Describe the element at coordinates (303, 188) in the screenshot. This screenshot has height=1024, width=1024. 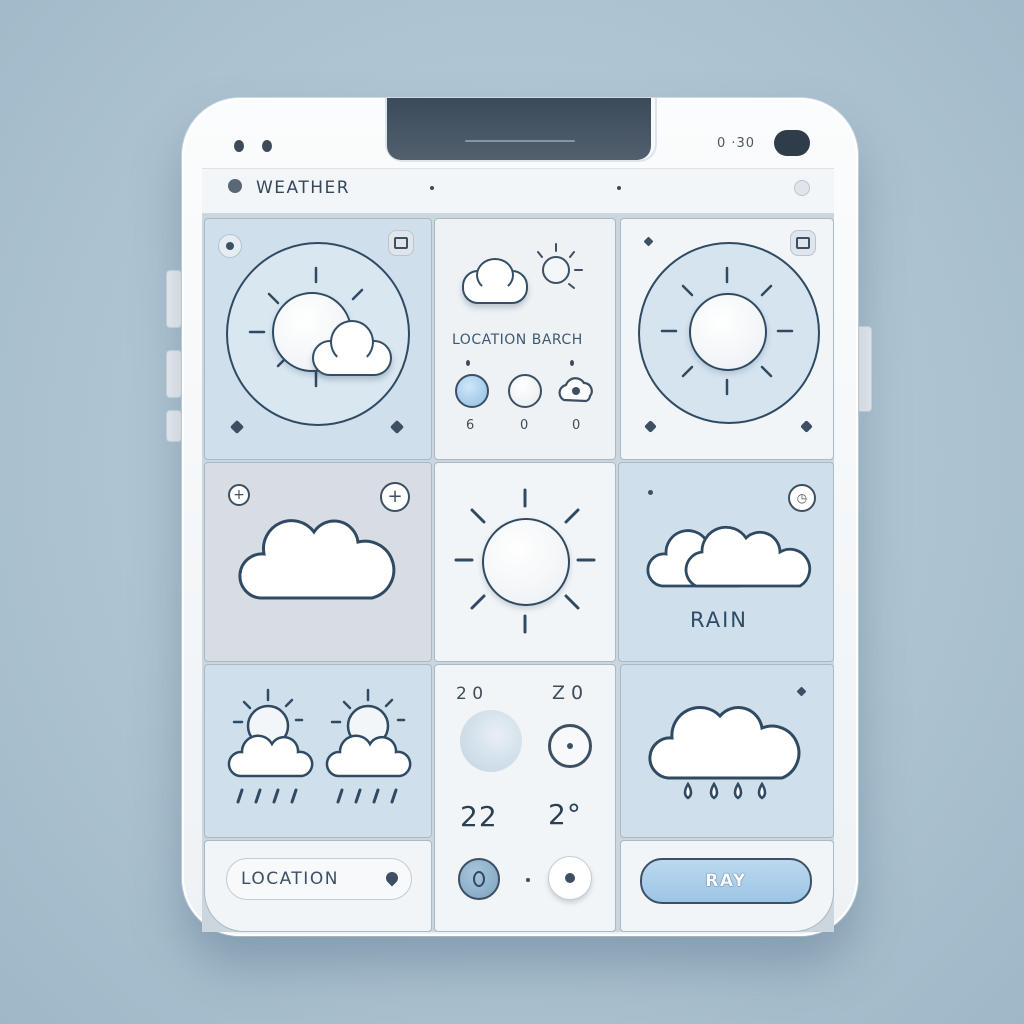
I see `app-title: WEATHER` at that location.